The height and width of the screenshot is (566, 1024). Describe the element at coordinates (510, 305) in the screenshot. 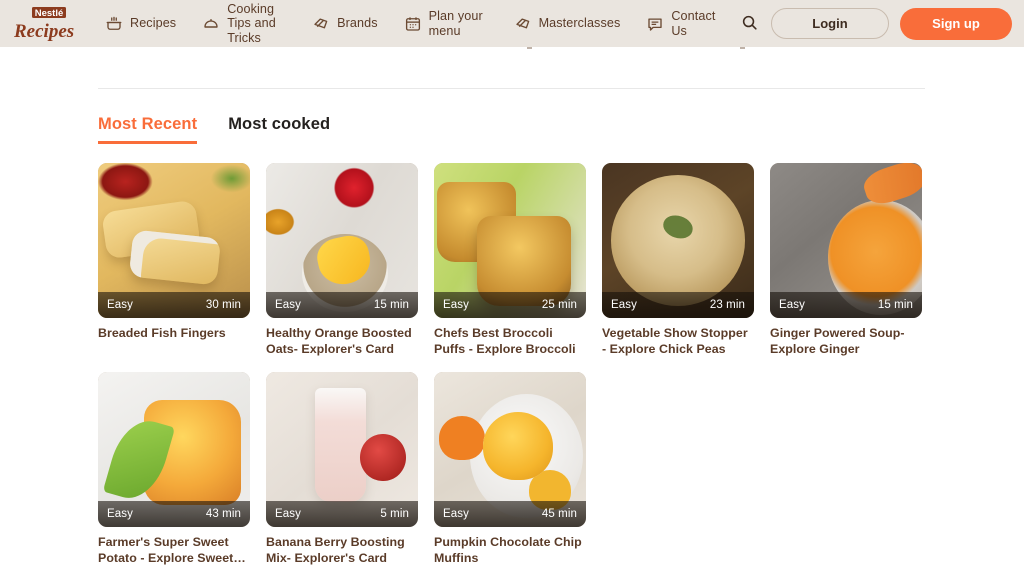

I see `recipe-meta-overlay: Easy 25 min` at that location.